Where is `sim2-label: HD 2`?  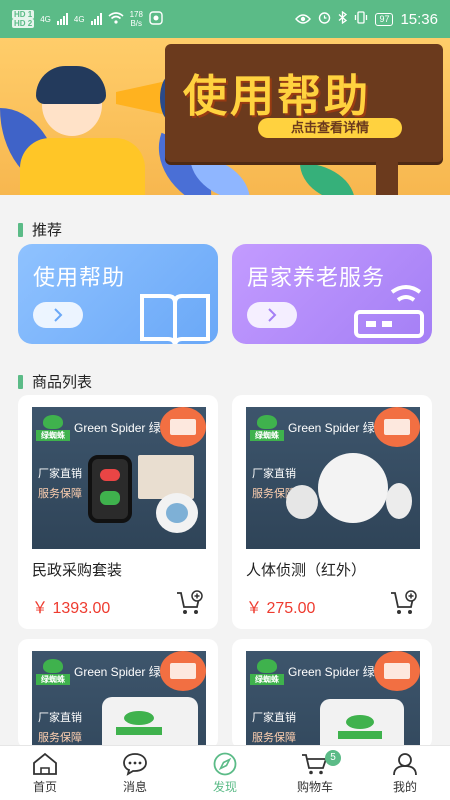 sim2-label: HD 2 is located at coordinates (23, 23).